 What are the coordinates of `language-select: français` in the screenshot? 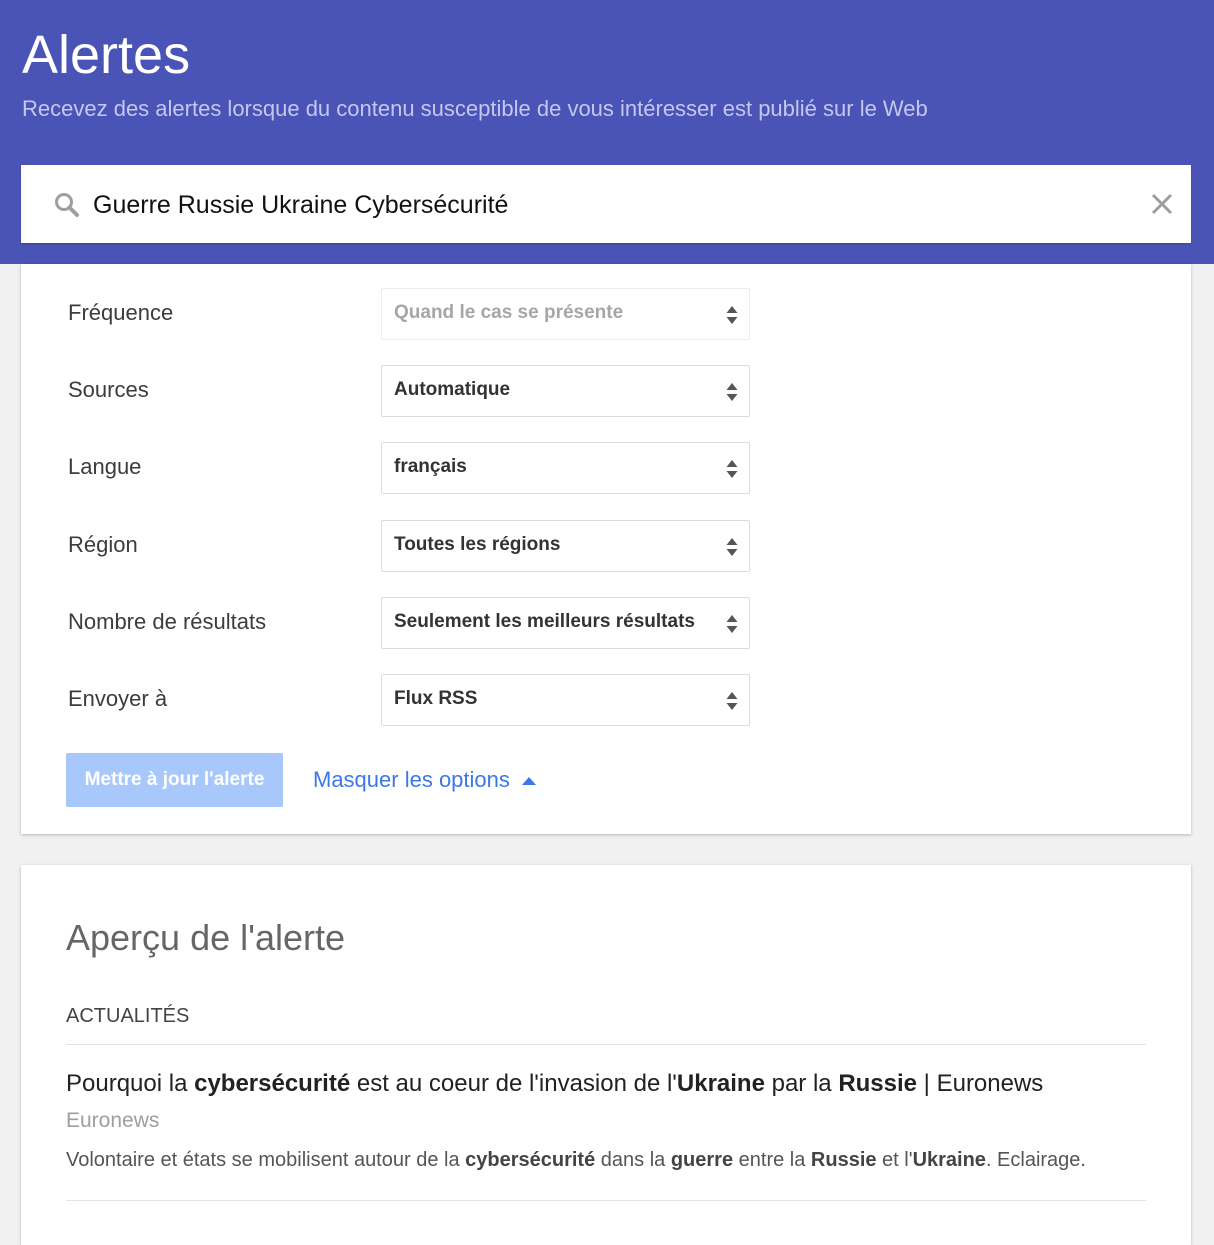 It's located at (565, 468).